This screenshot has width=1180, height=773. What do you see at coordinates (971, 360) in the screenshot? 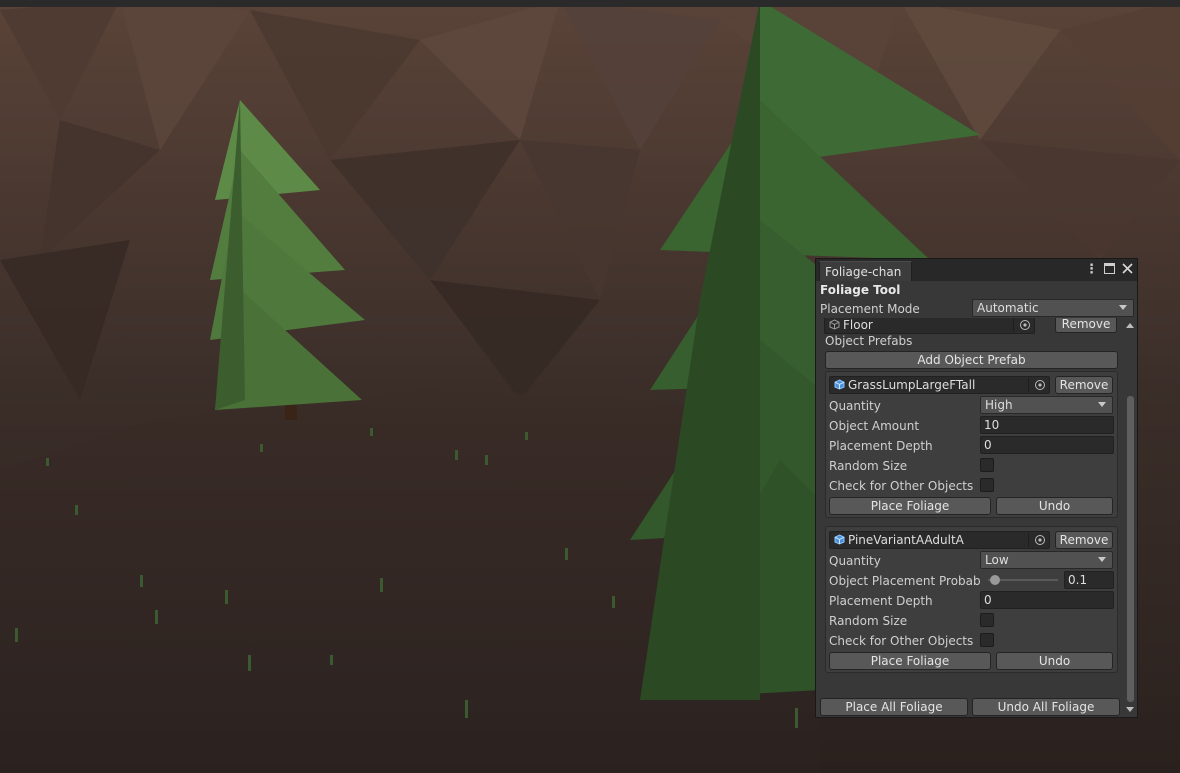
I see `add-object-prefab-button: Add Object Prefab` at bounding box center [971, 360].